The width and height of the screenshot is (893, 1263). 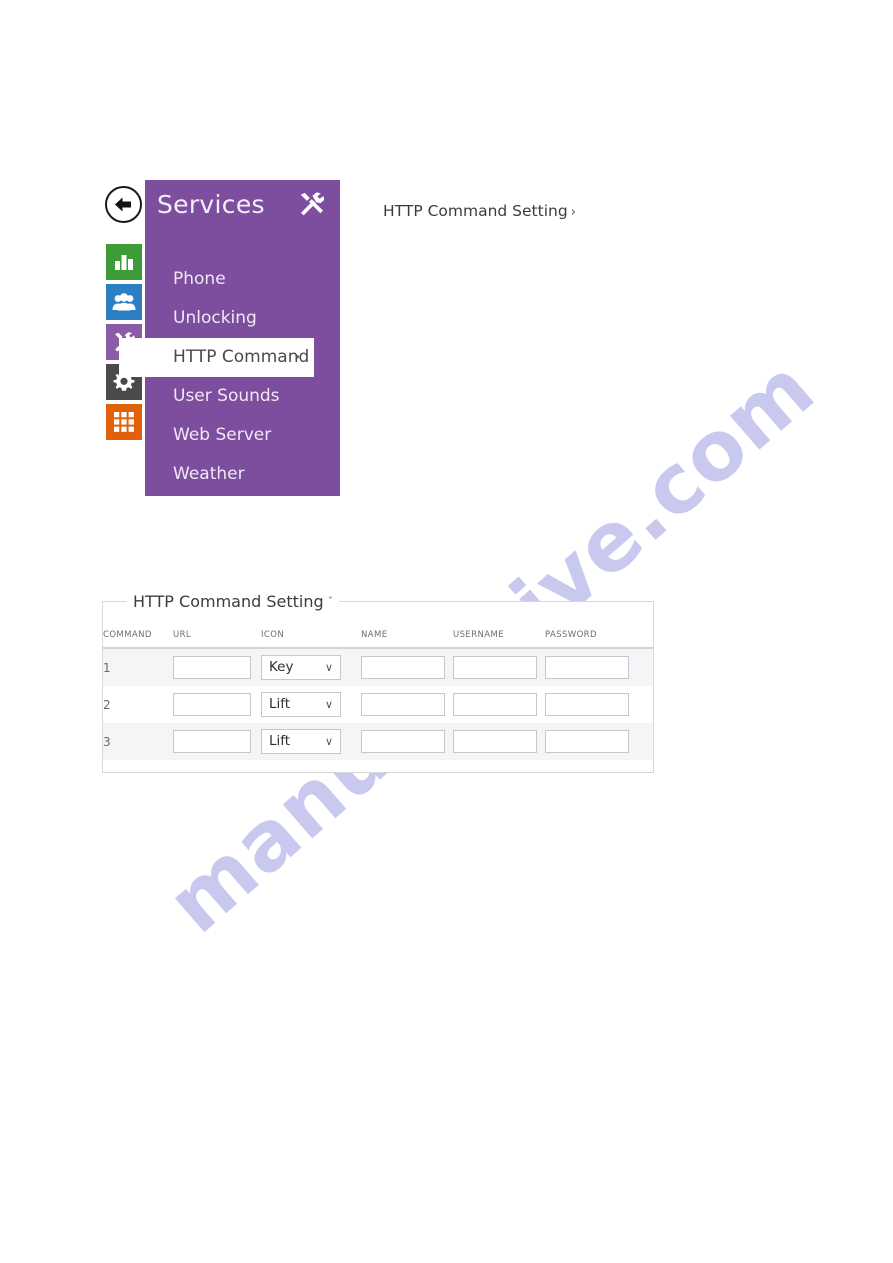 What do you see at coordinates (281, 667) in the screenshot?
I see `icon-select-value: Key` at bounding box center [281, 667].